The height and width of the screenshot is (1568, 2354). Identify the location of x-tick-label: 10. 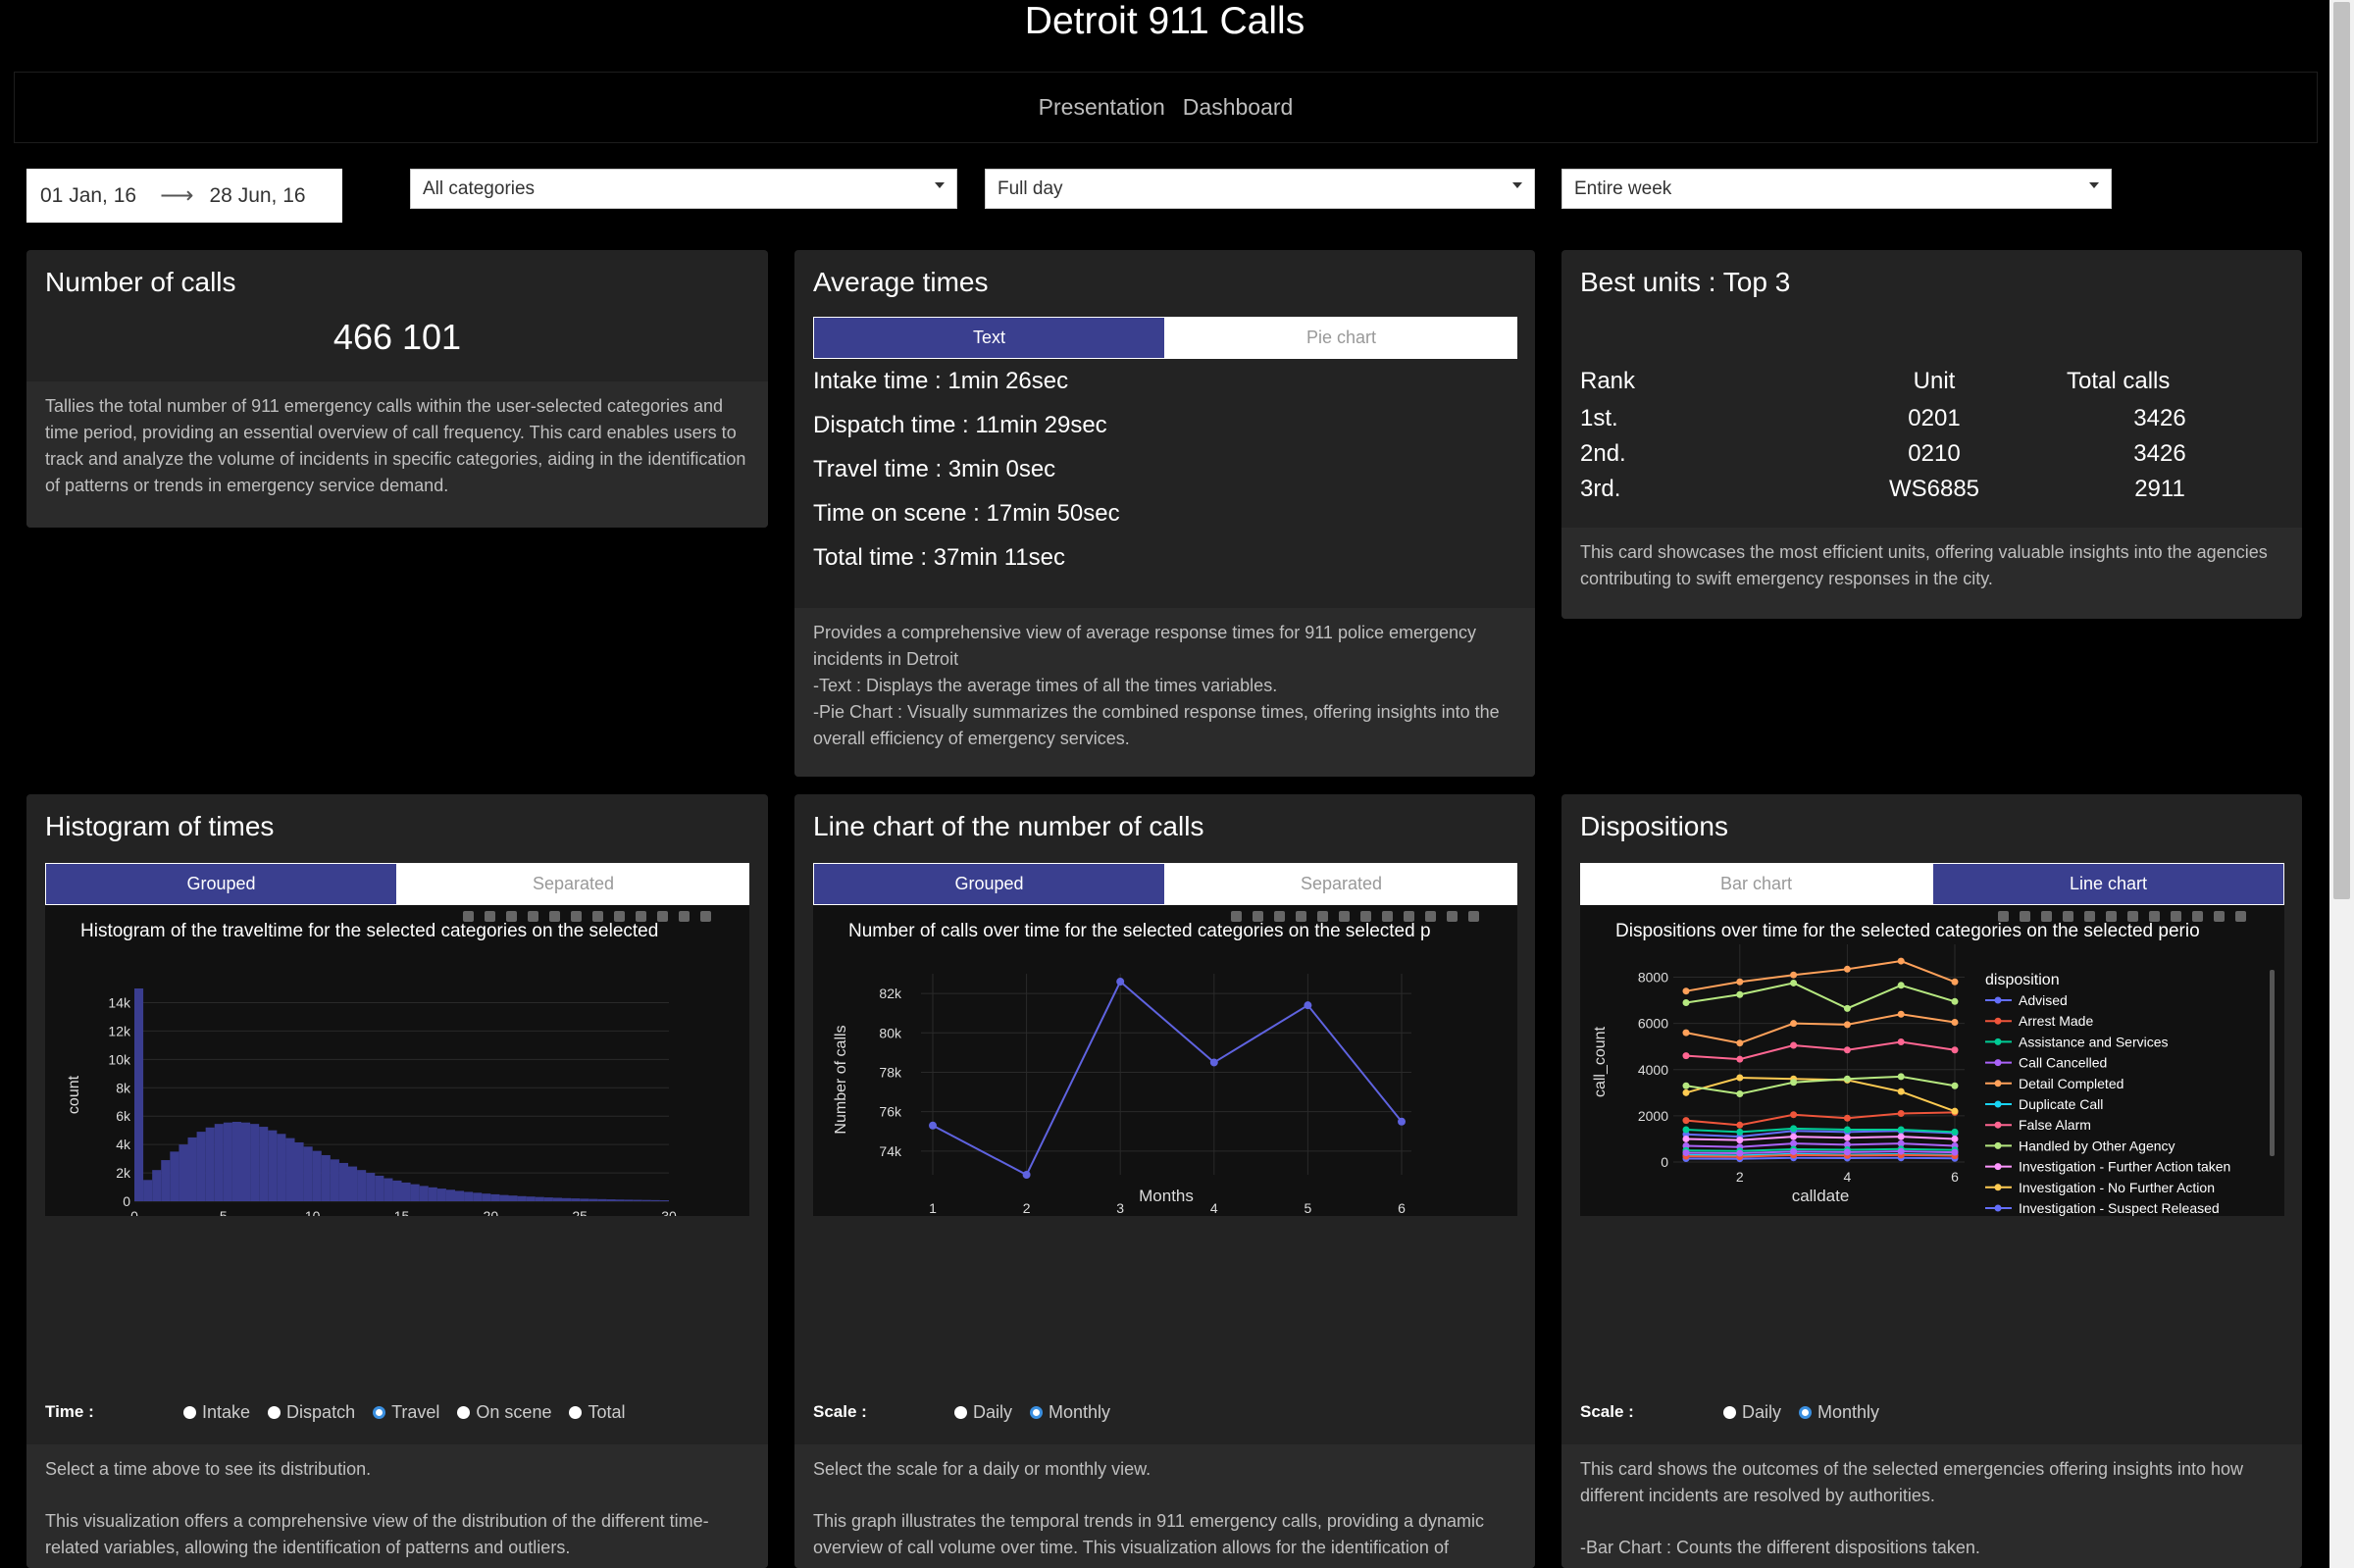
(313, 1212).